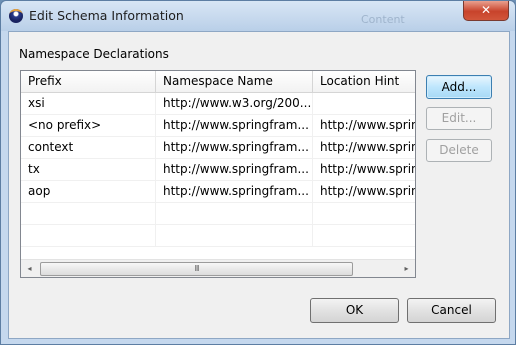 Image resolution: width=516 pixels, height=345 pixels. What do you see at coordinates (88, 125) in the screenshot?
I see `prefix-cell: <no prefix>` at bounding box center [88, 125].